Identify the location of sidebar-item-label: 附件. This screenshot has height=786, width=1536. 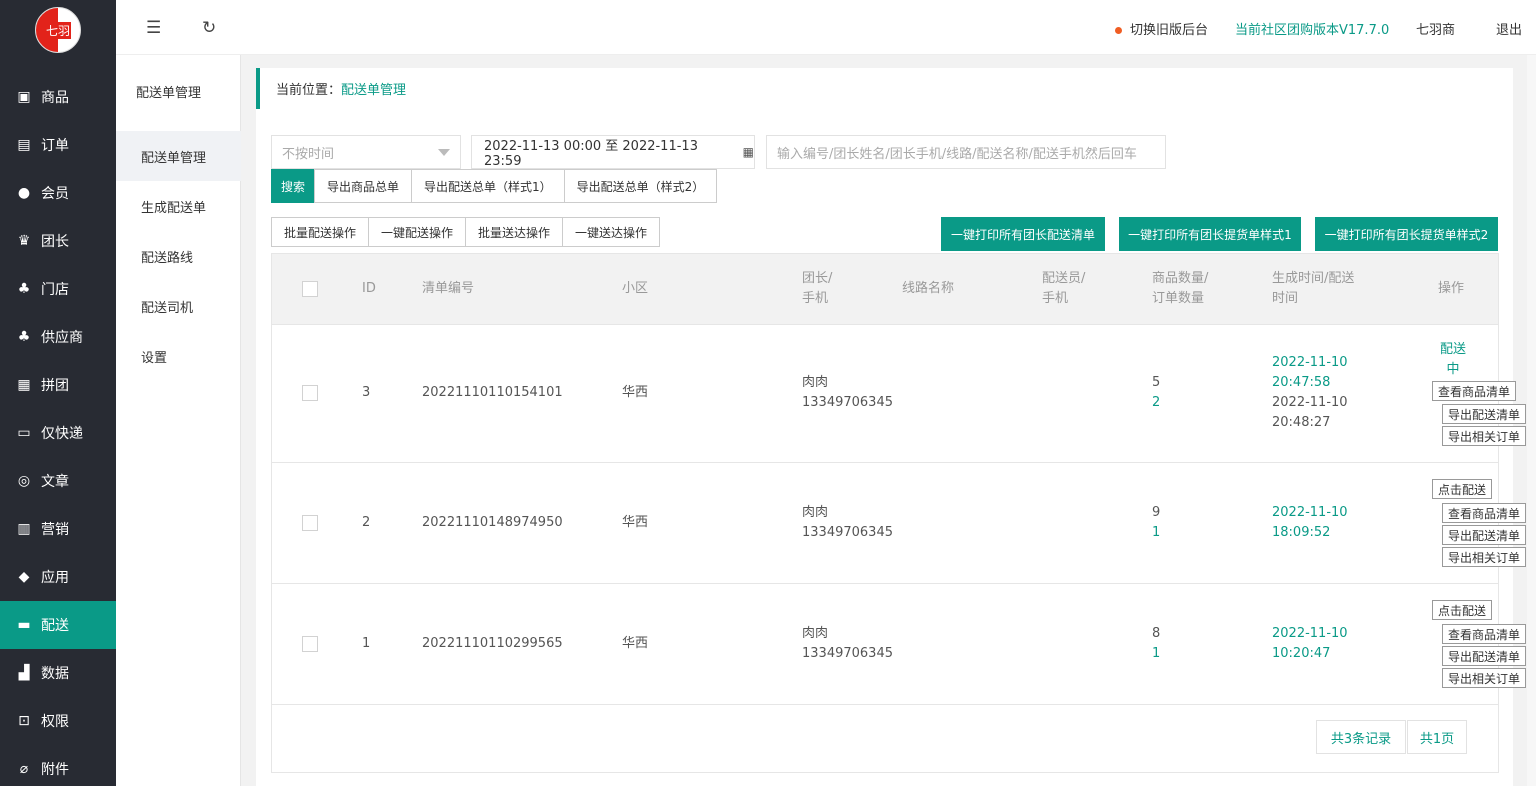
(55, 770).